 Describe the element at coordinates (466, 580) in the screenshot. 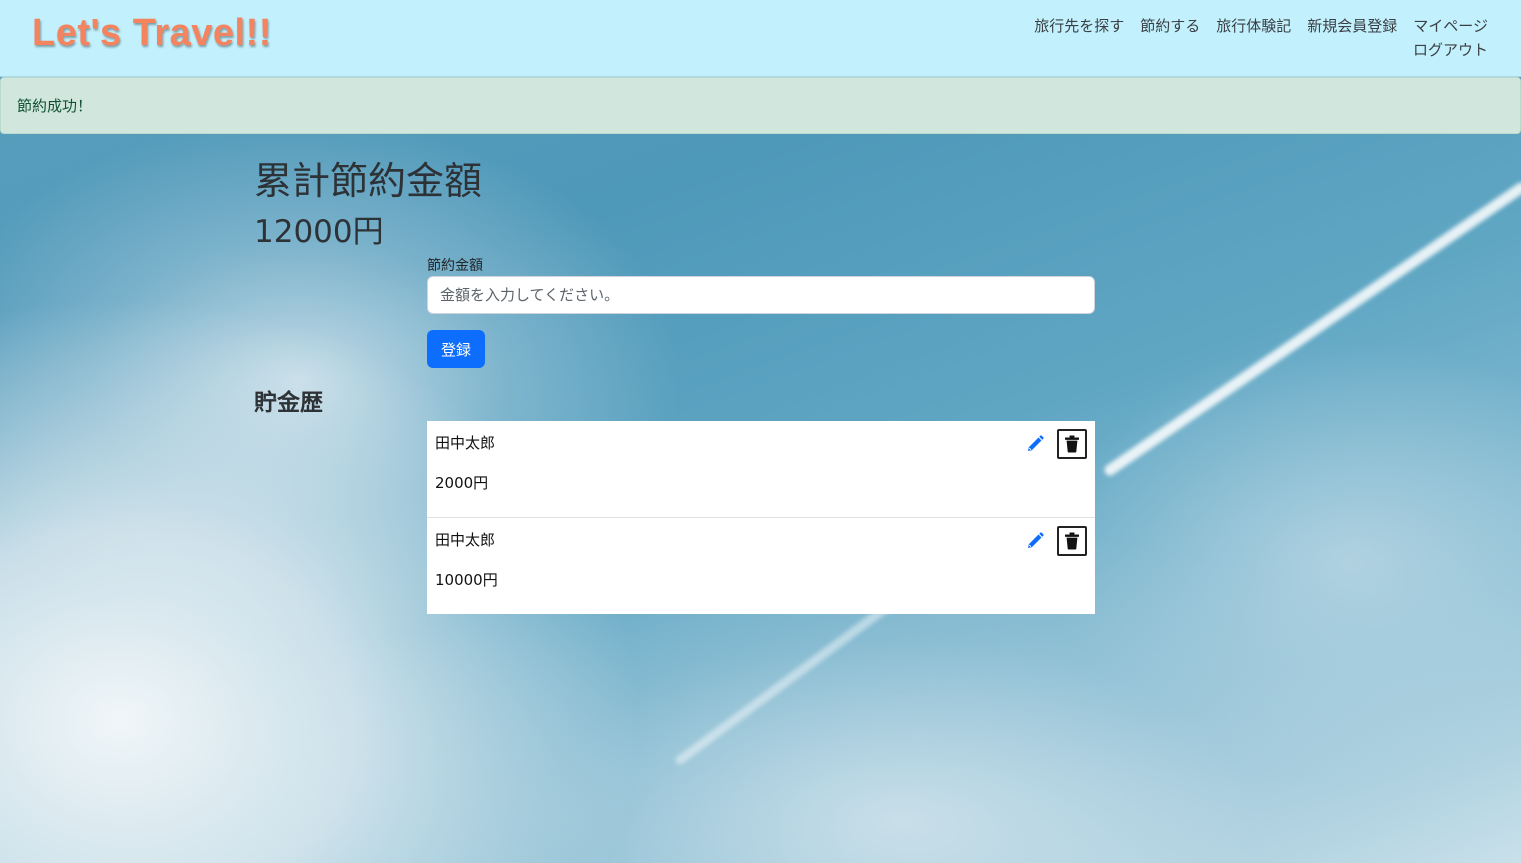

I see `item-amount: 10000円` at that location.